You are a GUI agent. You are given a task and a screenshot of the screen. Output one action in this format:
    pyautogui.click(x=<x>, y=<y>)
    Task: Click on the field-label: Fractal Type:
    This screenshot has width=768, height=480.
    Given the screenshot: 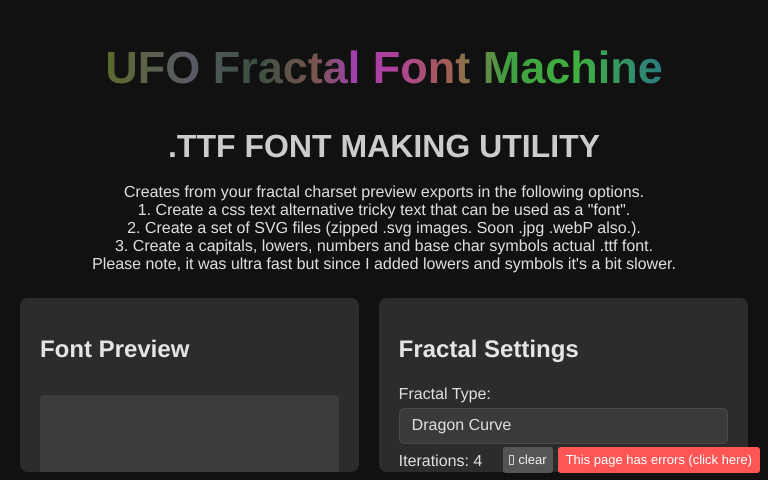 What is the action you would take?
    pyautogui.click(x=444, y=395)
    